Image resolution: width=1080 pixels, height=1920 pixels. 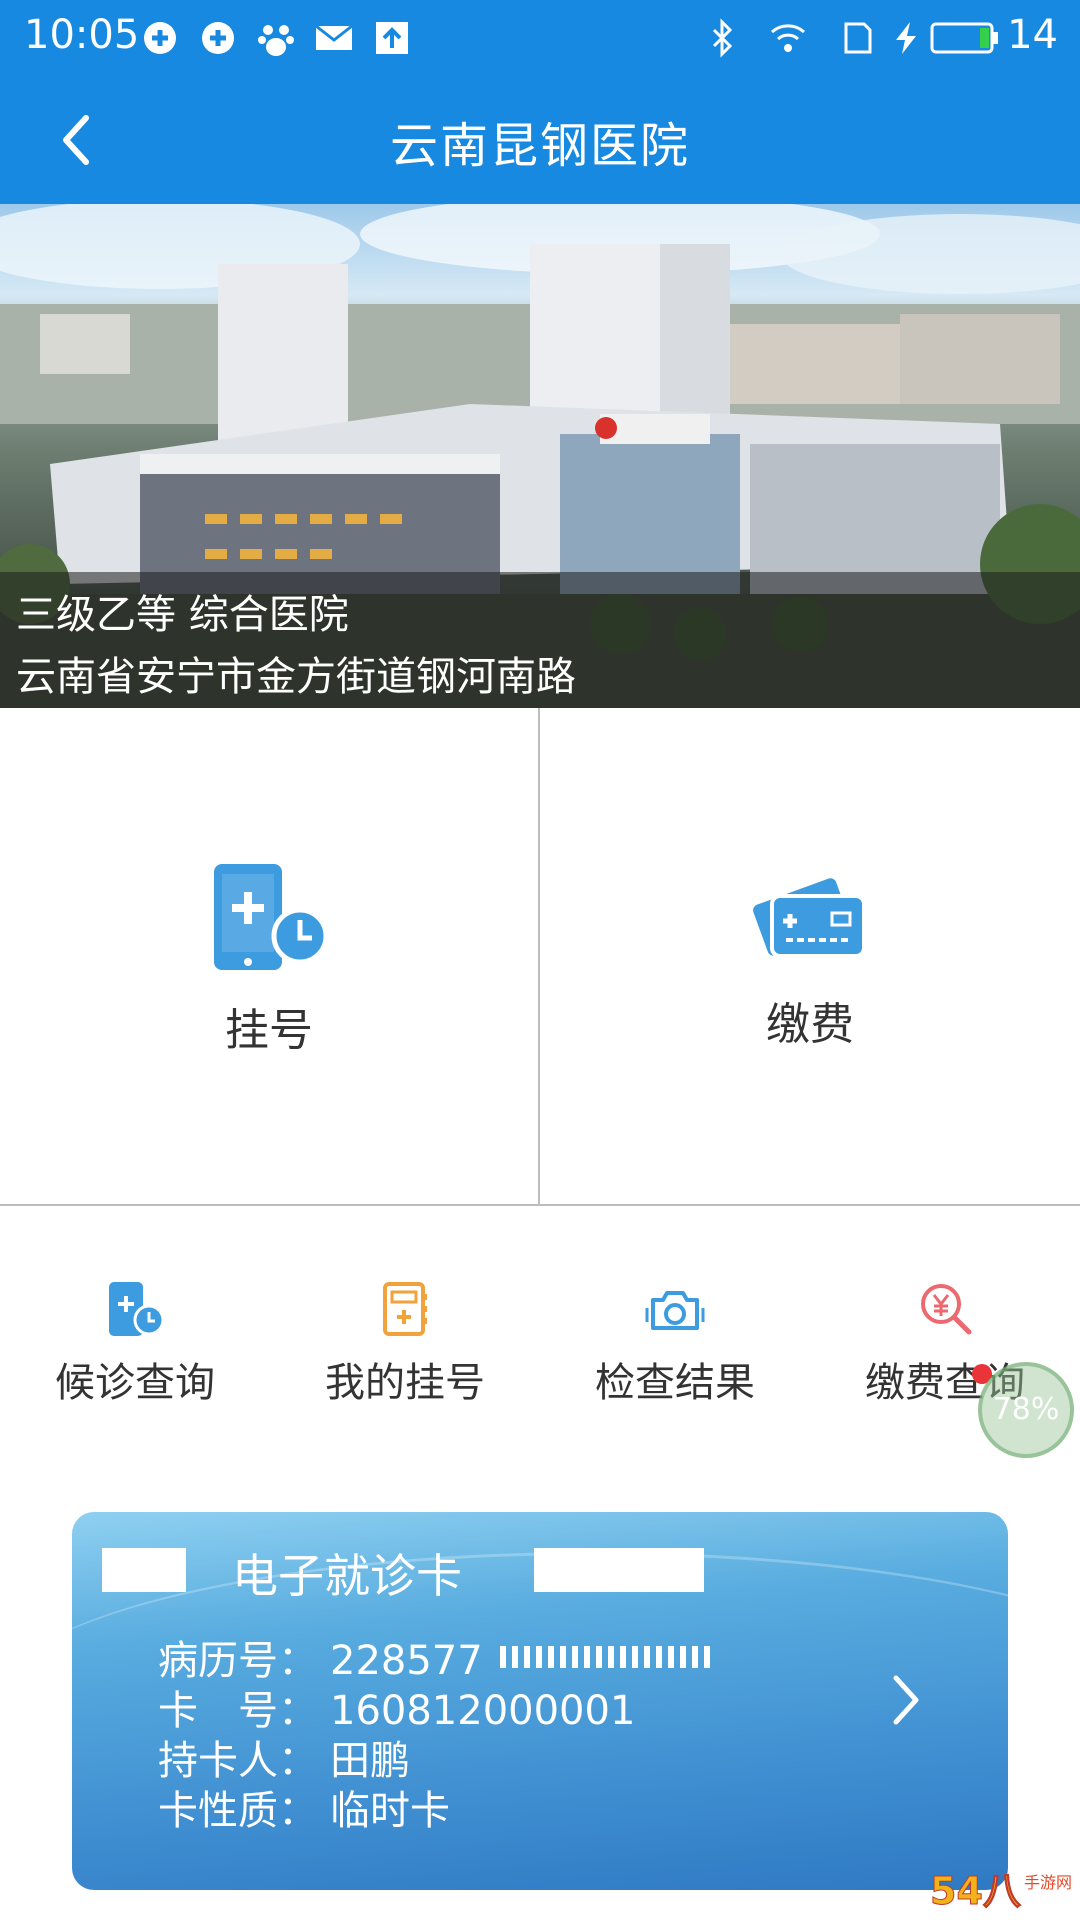 I want to click on floating-percent-bubble: 78%, so click(x=1026, y=1410).